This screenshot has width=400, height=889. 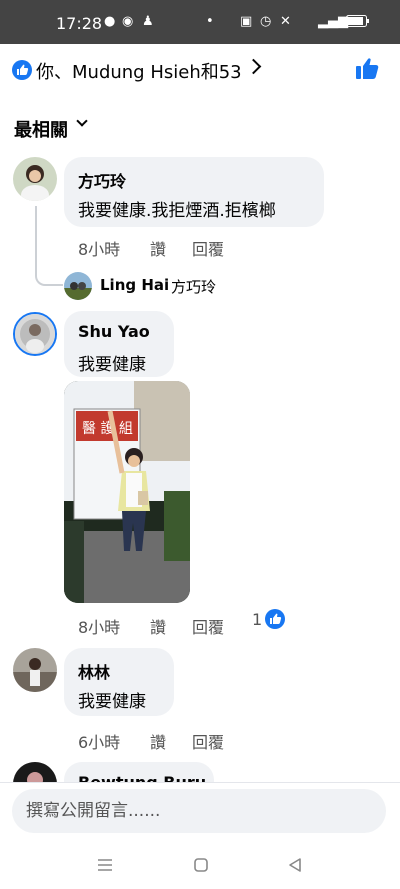 I want to click on reply-text: 方巧玲, so click(x=194, y=287).